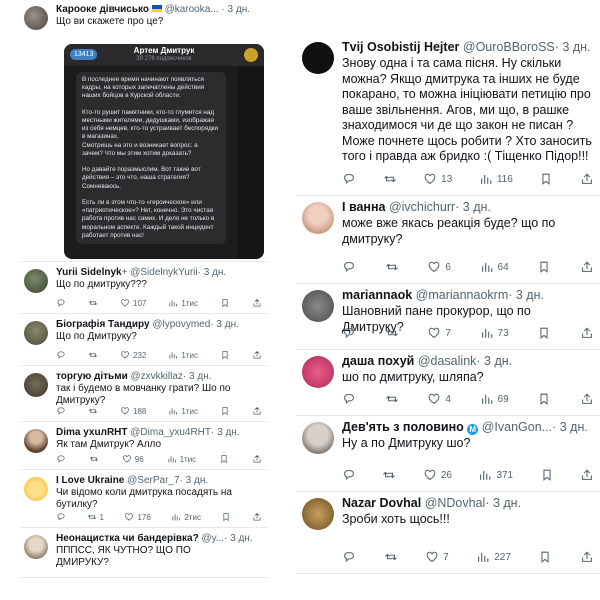  I want to click on like-button: 13, so click(437, 179).